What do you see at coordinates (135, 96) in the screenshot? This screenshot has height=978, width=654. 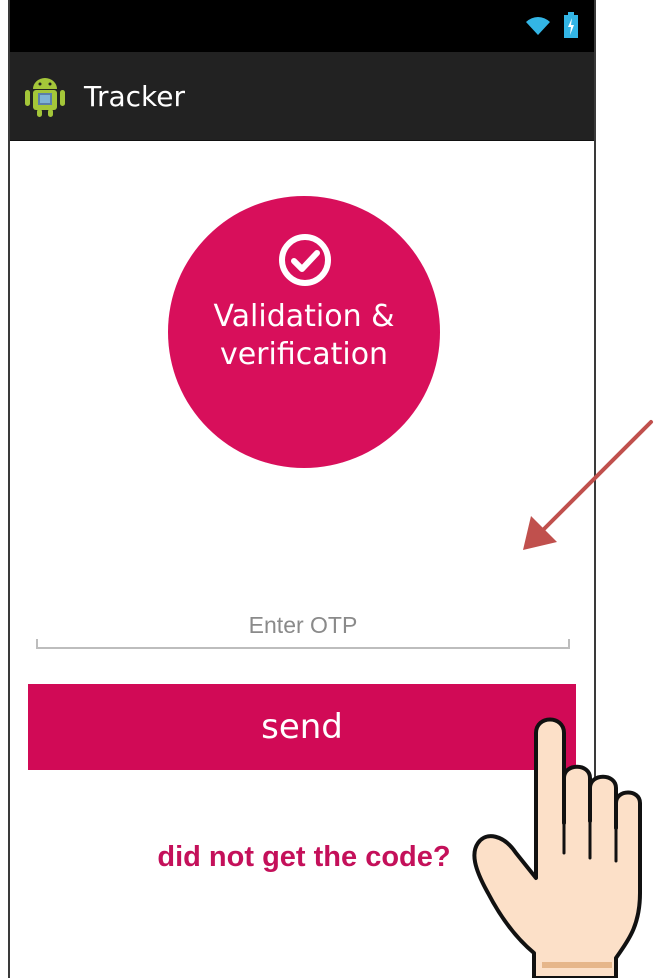 I see `app-title: Tracker` at bounding box center [135, 96].